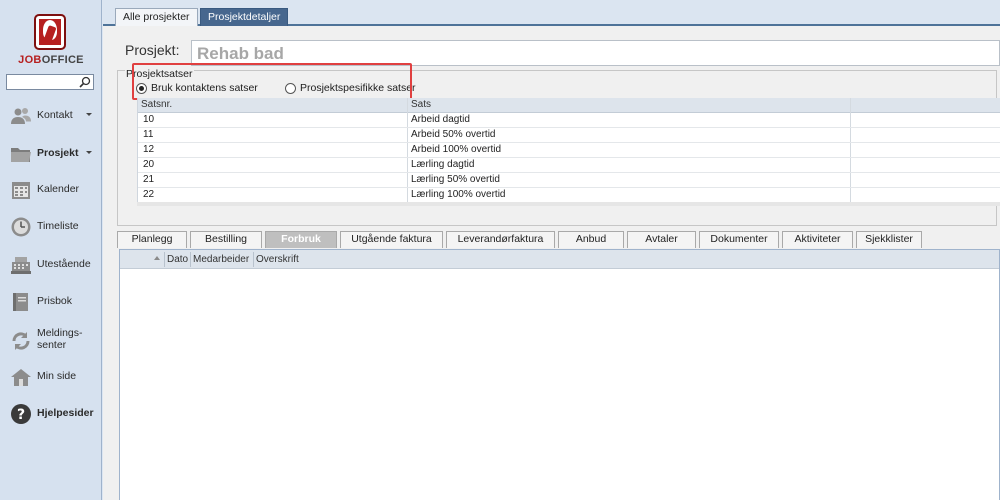 This screenshot has width=1000, height=500. What do you see at coordinates (458, 194) in the screenshot?
I see `cell-sats: Lærling 100% overtid` at bounding box center [458, 194].